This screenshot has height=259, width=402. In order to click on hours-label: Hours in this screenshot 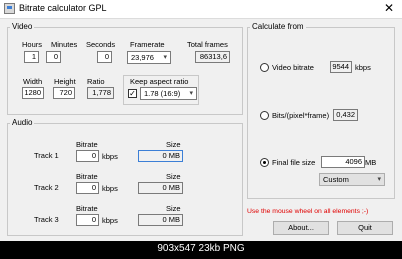, I will do `click(32, 44)`.